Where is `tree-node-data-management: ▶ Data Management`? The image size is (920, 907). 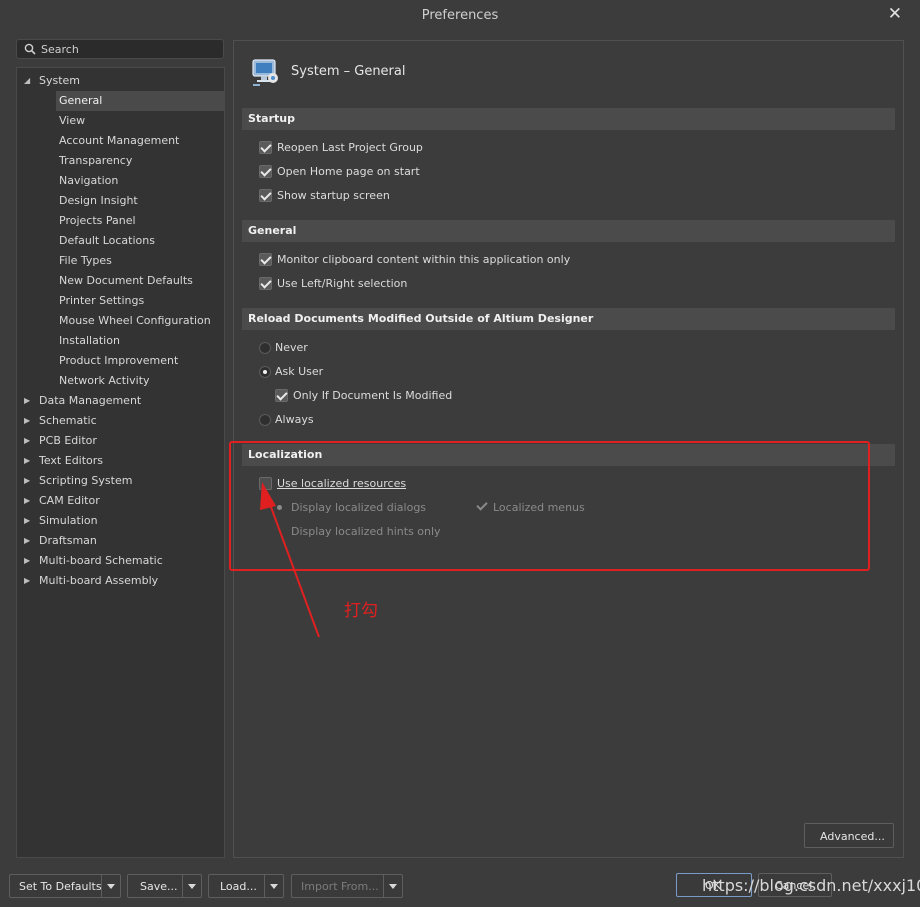
tree-node-data-management: ▶ Data Management is located at coordinates (81, 401).